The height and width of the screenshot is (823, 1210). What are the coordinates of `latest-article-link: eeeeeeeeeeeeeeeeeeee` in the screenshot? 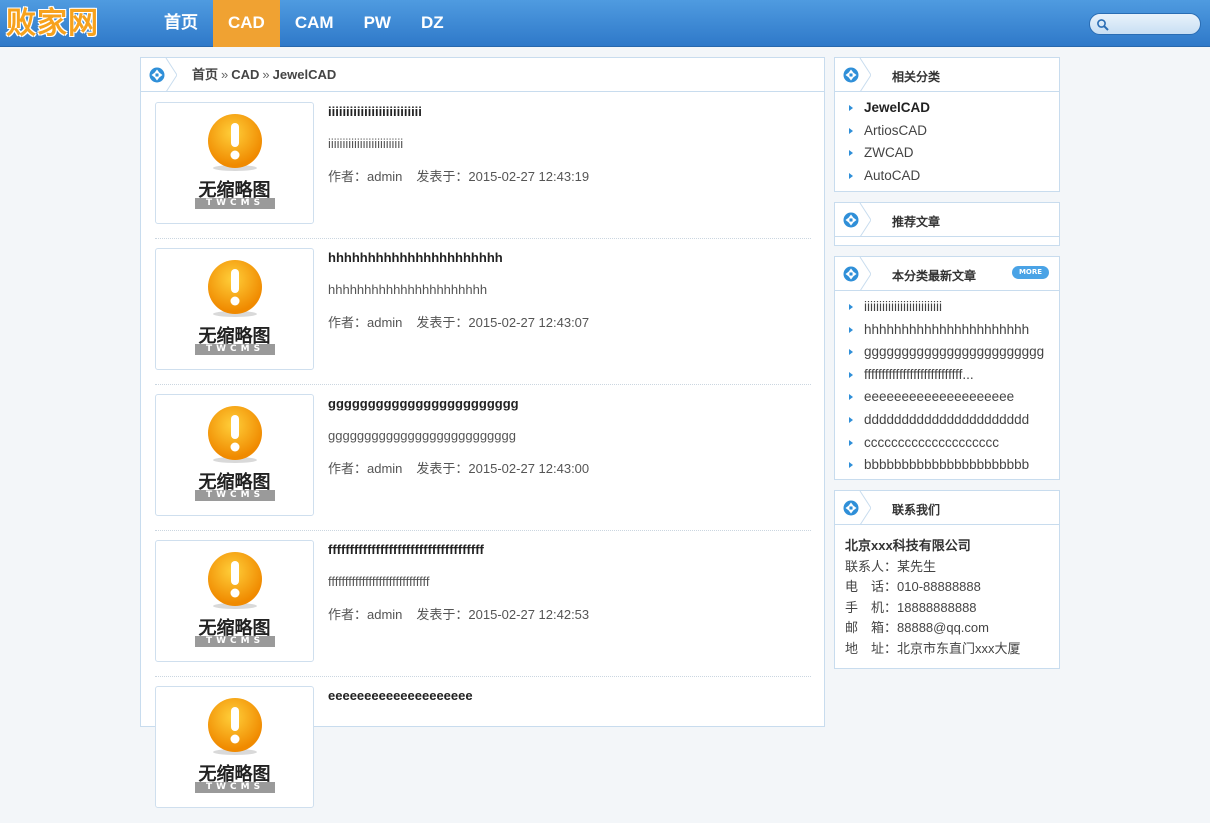 It's located at (952, 397).